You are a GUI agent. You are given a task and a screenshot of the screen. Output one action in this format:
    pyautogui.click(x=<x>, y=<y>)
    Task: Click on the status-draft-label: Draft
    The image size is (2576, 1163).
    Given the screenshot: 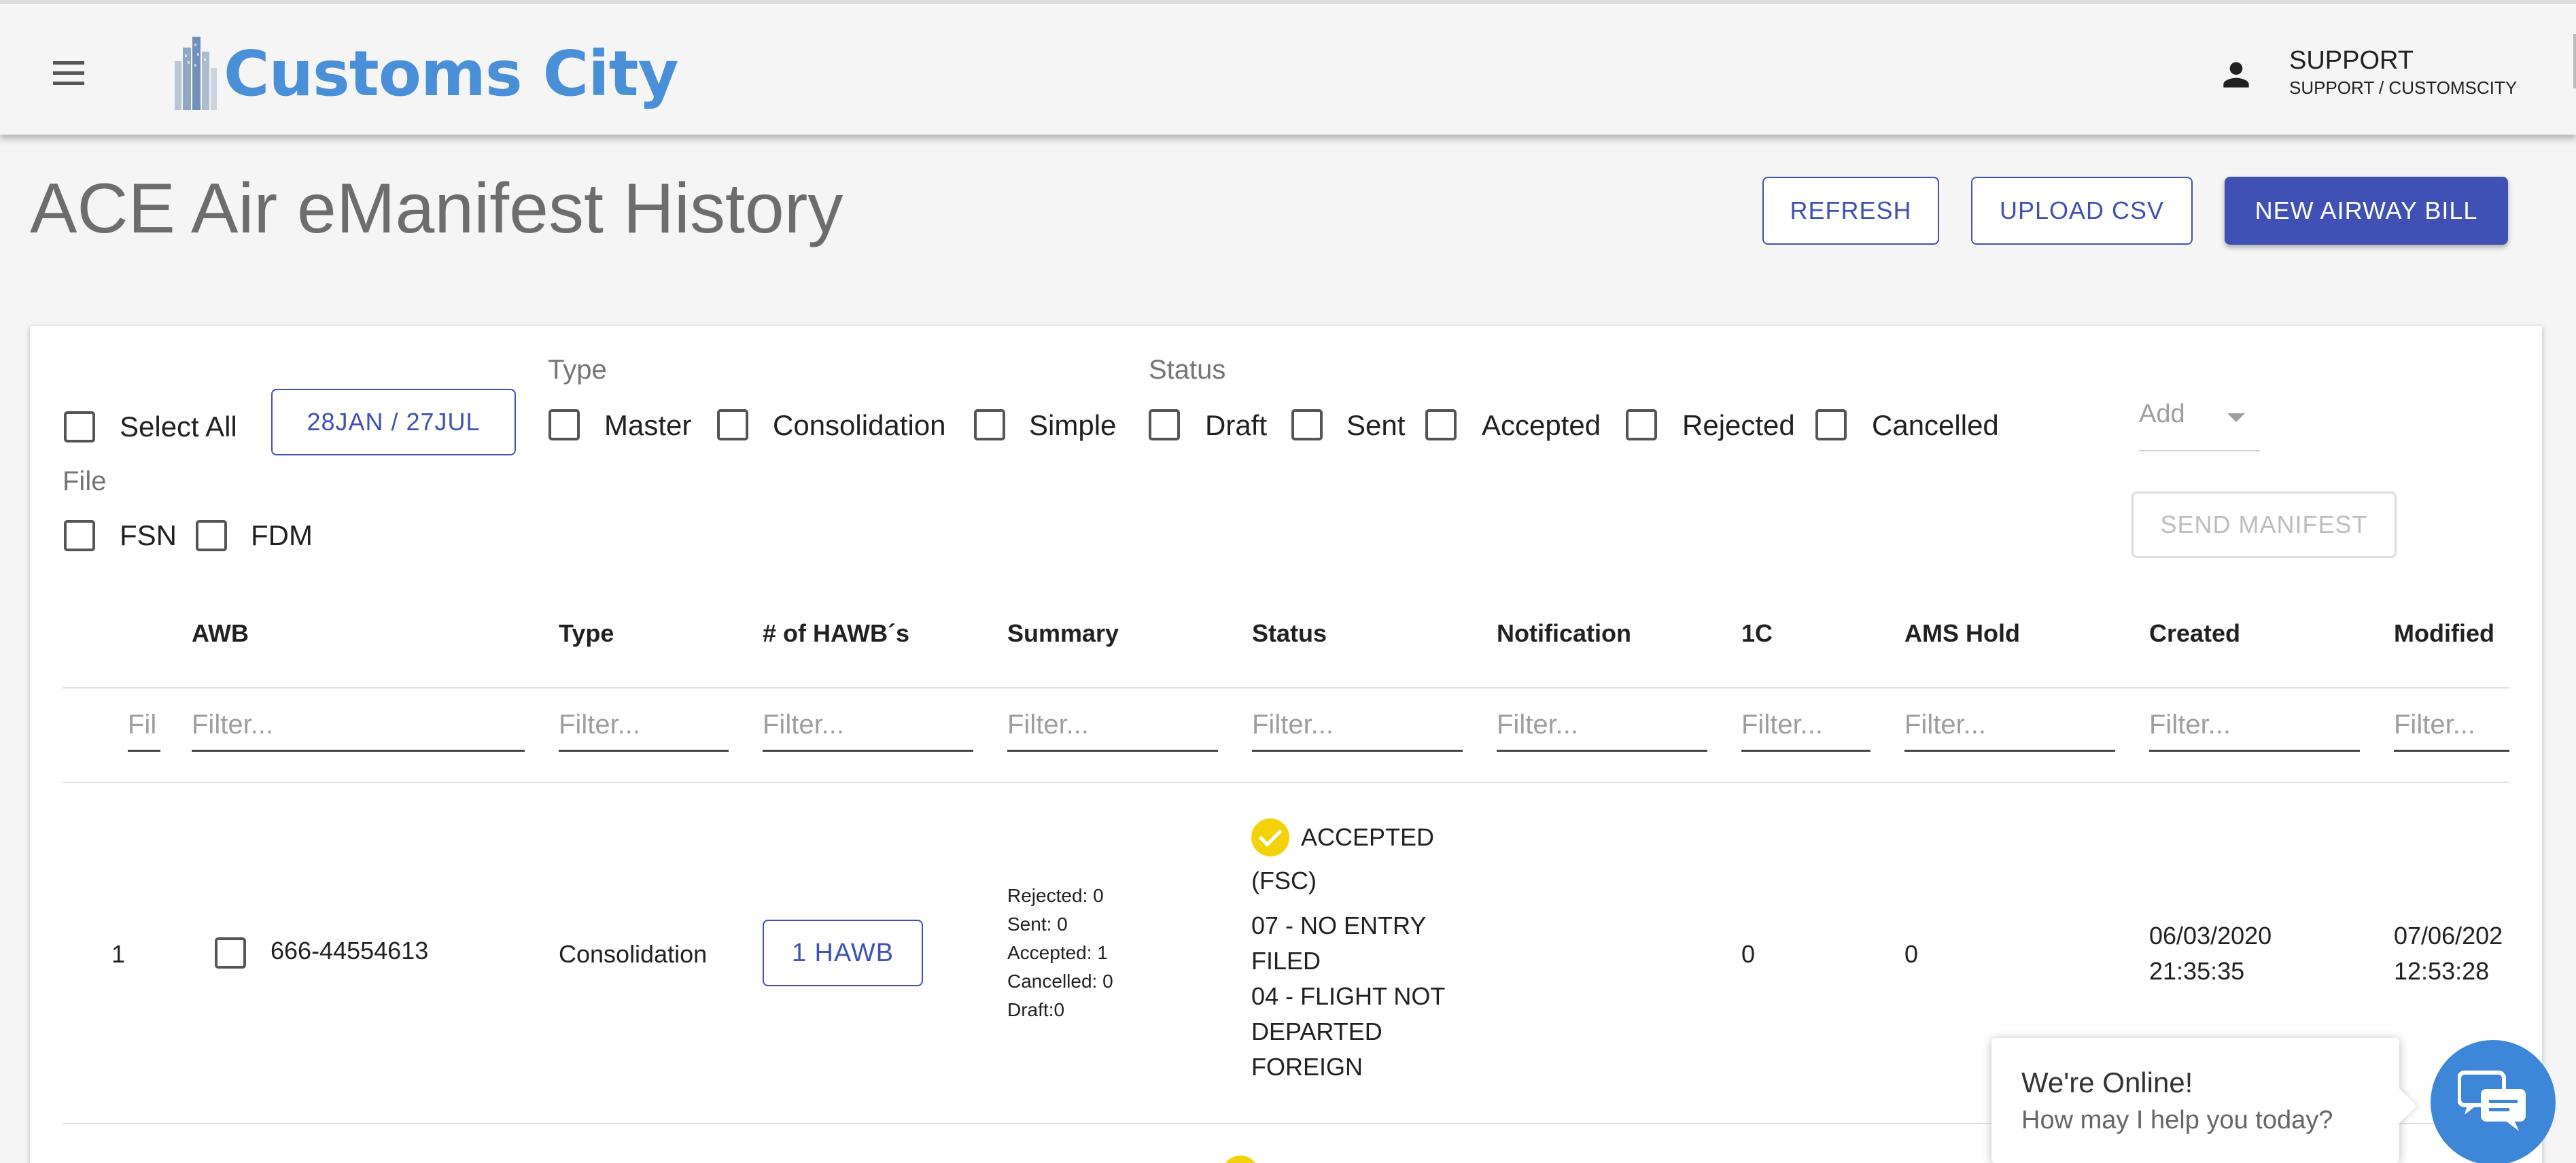 What is the action you would take?
    pyautogui.click(x=1236, y=425)
    